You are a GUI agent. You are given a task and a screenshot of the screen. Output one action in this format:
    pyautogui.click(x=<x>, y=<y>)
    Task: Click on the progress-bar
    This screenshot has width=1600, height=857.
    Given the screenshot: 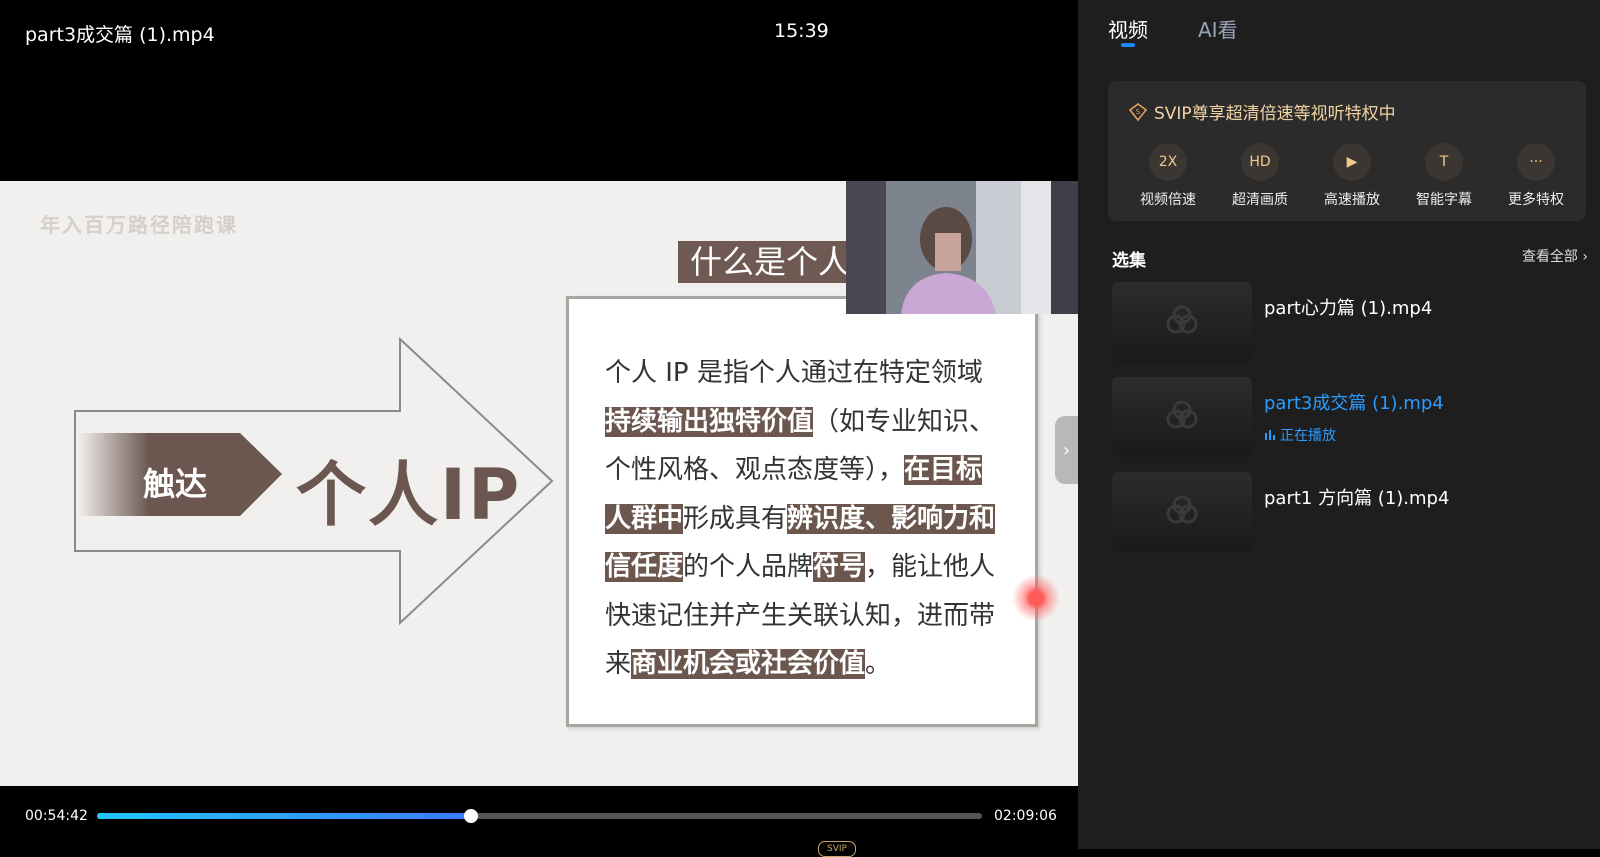 What is the action you would take?
    pyautogui.click(x=539, y=816)
    